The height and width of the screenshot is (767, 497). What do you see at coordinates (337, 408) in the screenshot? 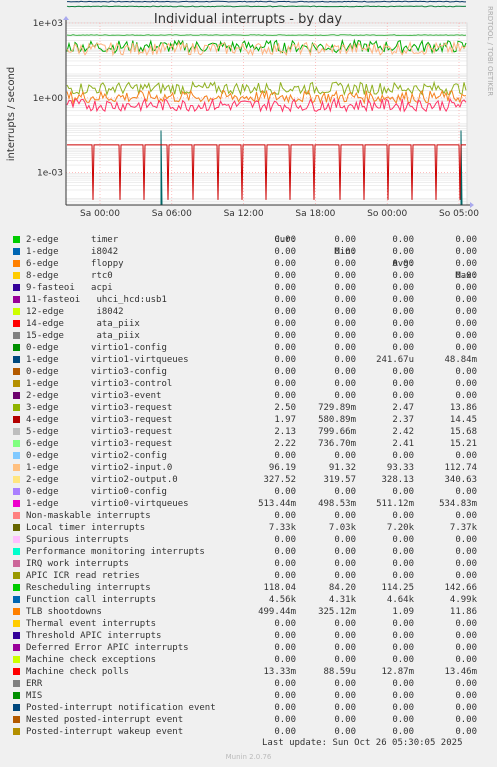
I see `legend-min: 729.89m` at bounding box center [337, 408].